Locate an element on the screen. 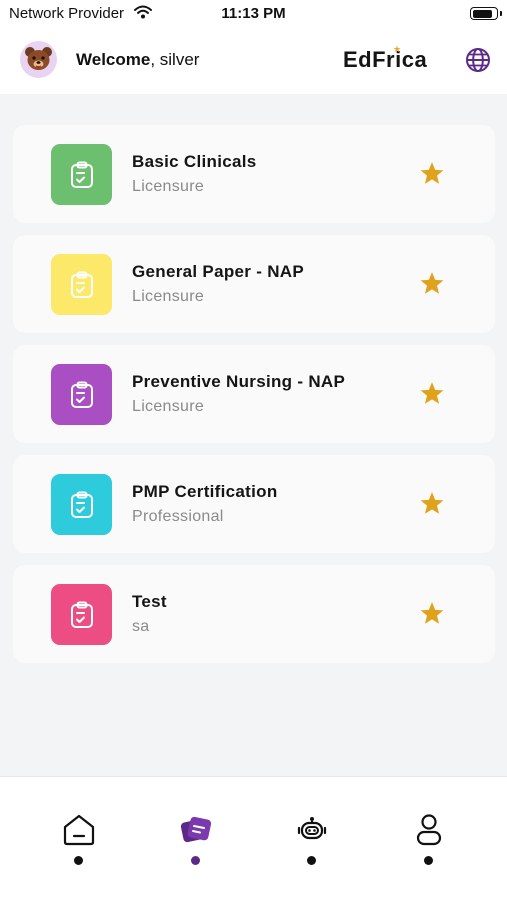 Image resolution: width=507 pixels, height=900 pixels. courses-icon is located at coordinates (196, 829).